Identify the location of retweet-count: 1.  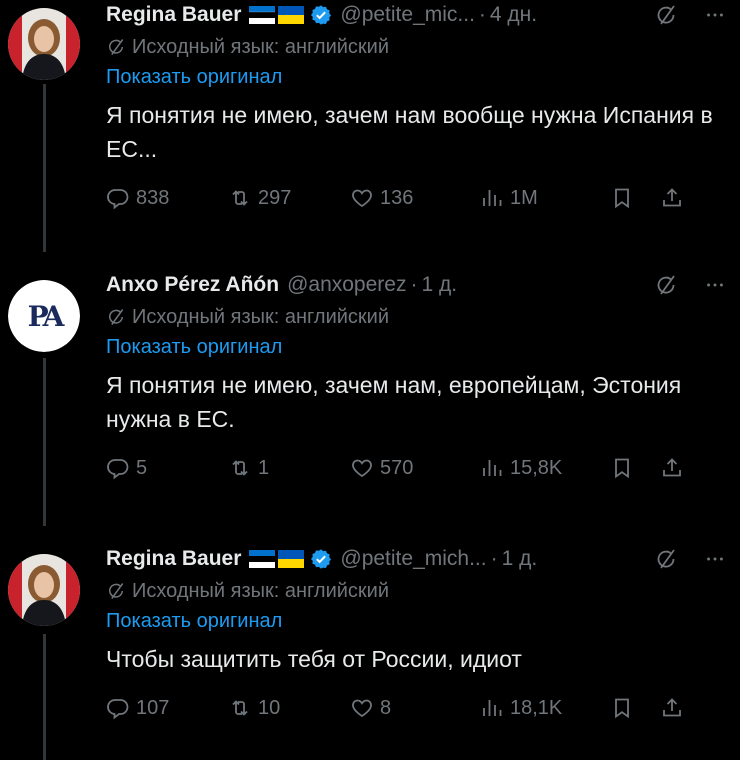
(264, 467).